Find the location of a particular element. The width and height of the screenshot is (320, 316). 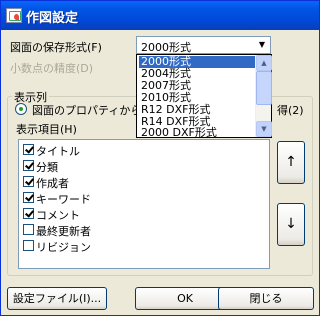

dropdown-scrollbar: ▲ ▼ is located at coordinates (263, 96).